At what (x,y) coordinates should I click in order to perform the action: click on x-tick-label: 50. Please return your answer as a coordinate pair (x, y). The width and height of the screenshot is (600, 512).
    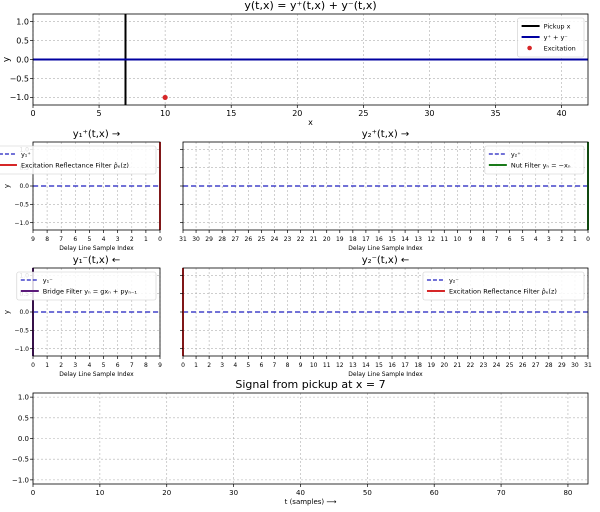
    Looking at the image, I should click on (367, 493).